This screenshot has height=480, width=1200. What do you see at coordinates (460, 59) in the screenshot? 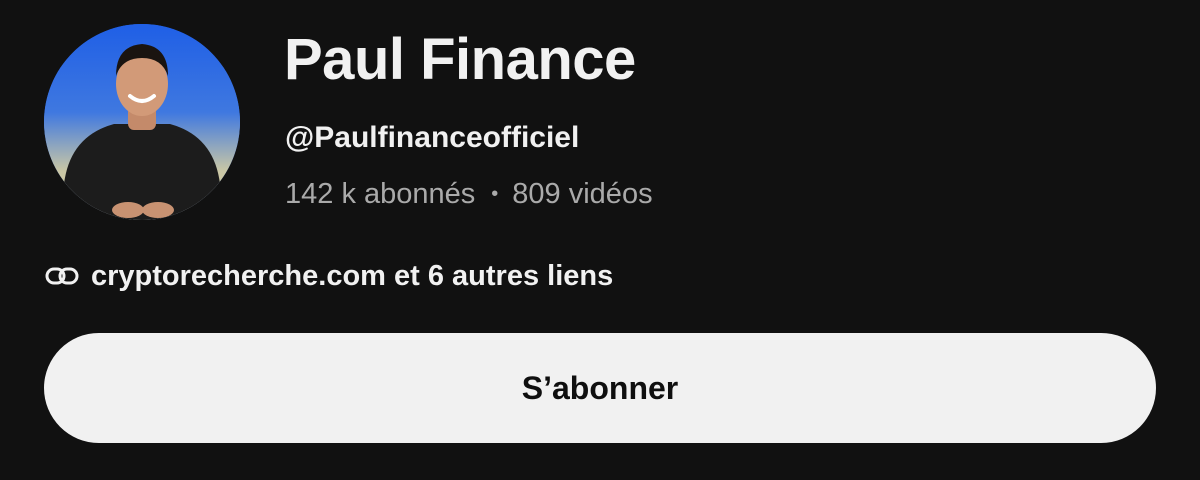
I see `channel-name: Paul Finance` at bounding box center [460, 59].